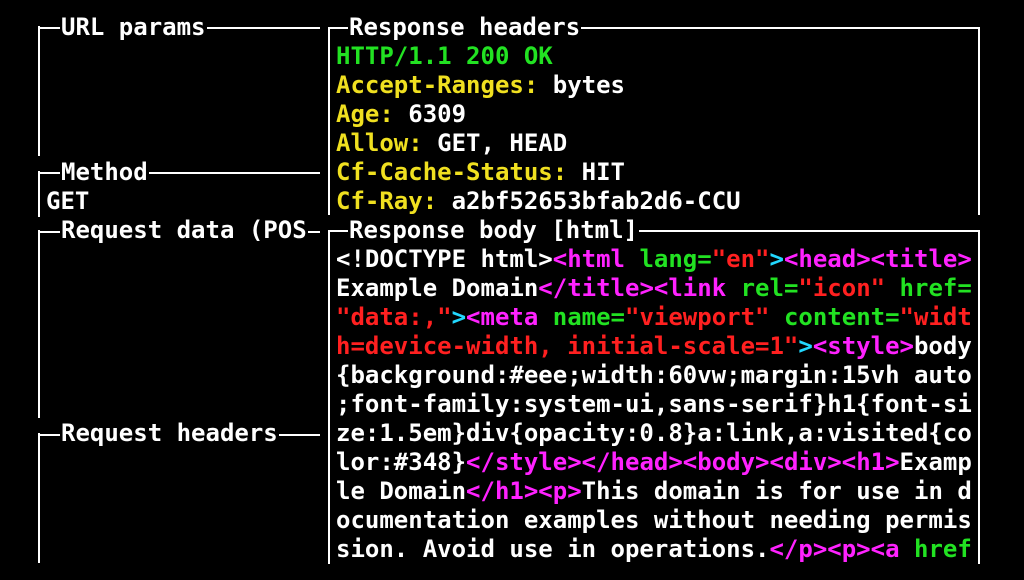  What do you see at coordinates (387, 201) in the screenshot?
I see `header-key: Cf-Ray:` at bounding box center [387, 201].